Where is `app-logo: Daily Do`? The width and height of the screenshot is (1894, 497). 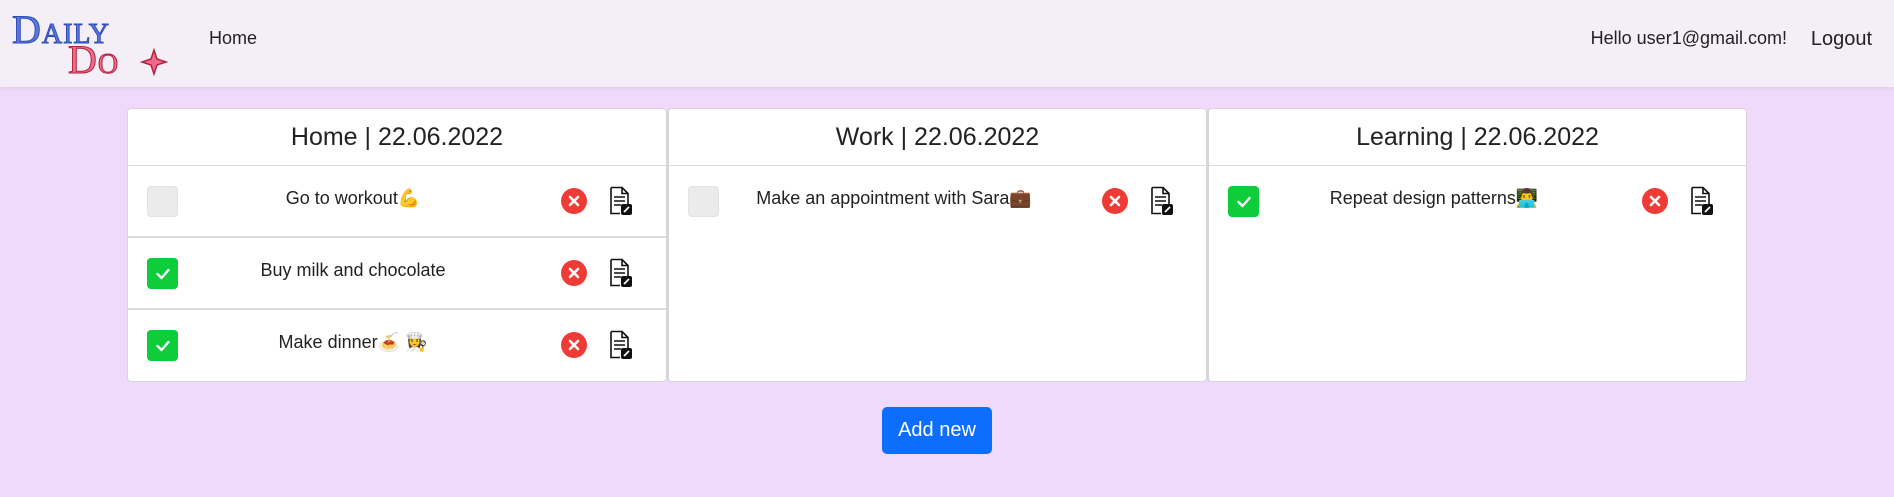 app-logo: Daily Do is located at coordinates (90, 45).